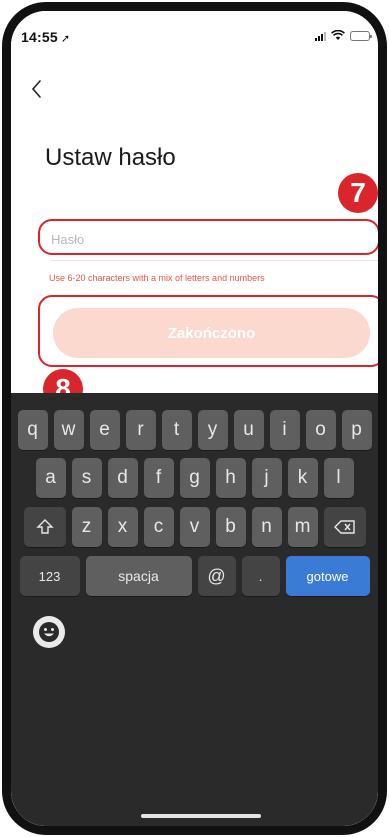 Image resolution: width=389 pixels, height=837 pixels. Describe the element at coordinates (214, 260) in the screenshot. I see `input-underline` at that location.